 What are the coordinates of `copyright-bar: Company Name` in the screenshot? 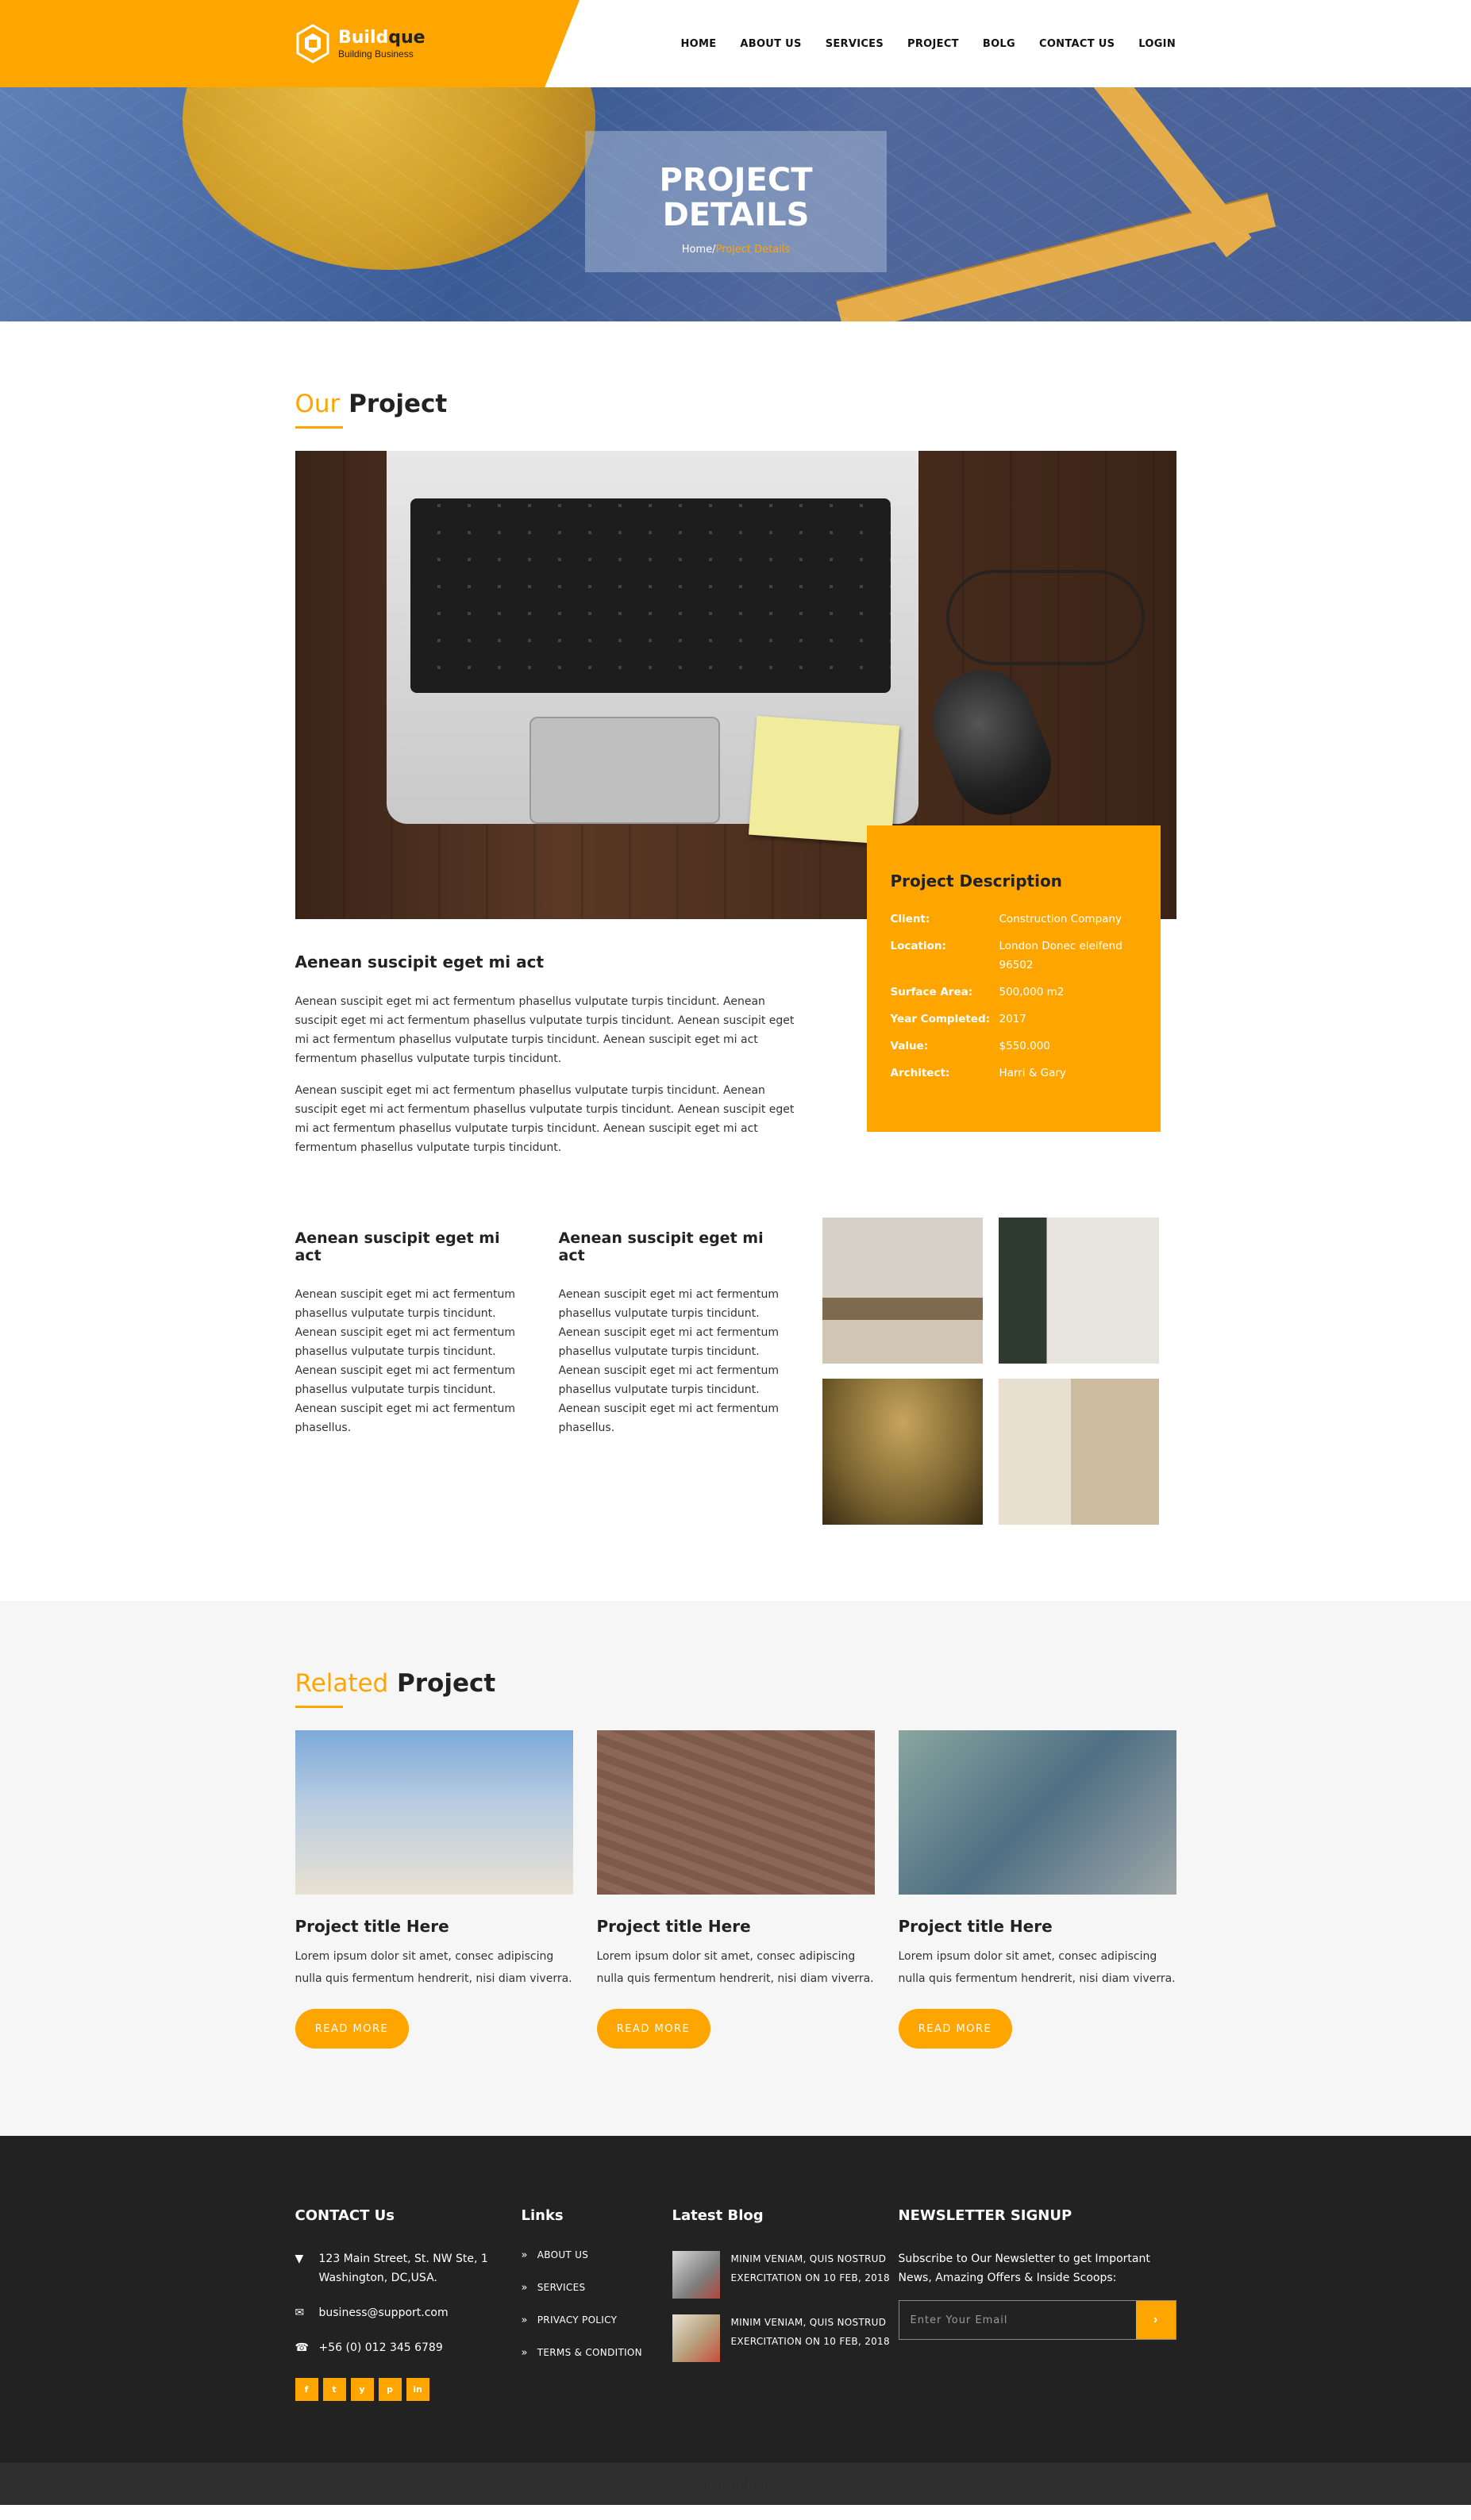 It's located at (735, 2484).